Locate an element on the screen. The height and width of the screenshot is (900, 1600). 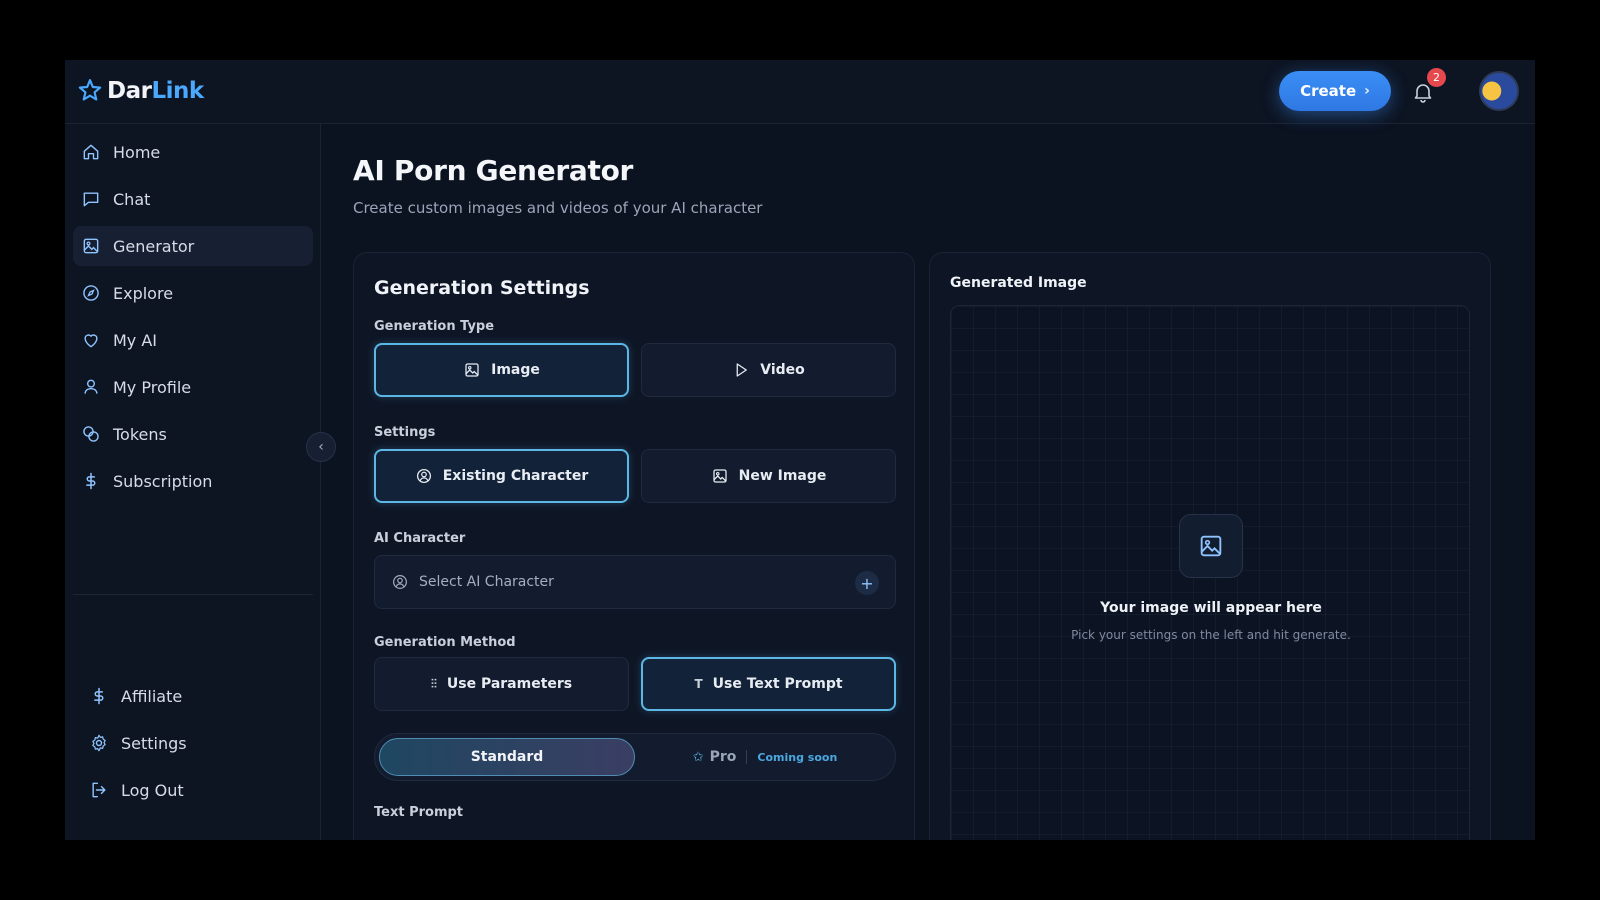
add-character-button: + is located at coordinates (867, 583).